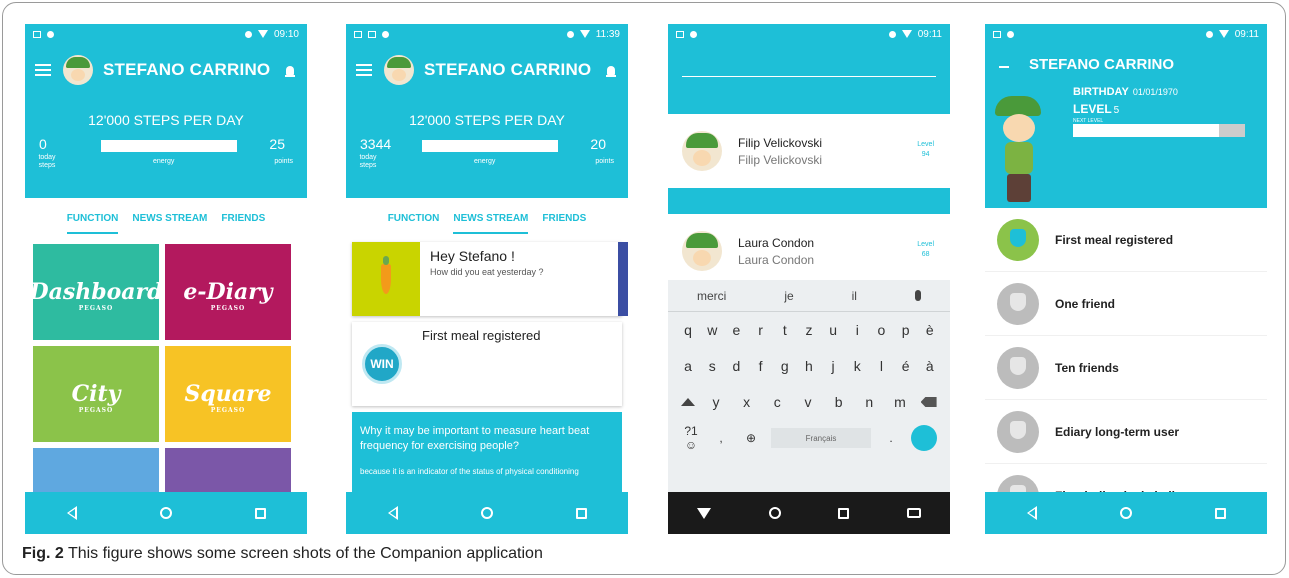 The image size is (1289, 578). I want to click on key: d, so click(736, 366).